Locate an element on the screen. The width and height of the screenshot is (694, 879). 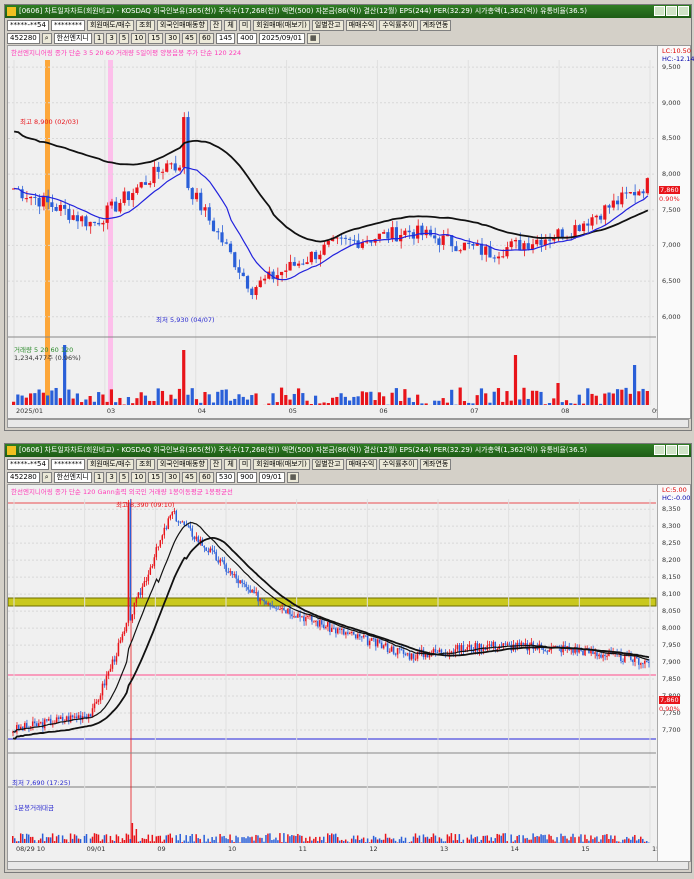
hc-label: HC:-12.14 is located at coordinates (678, 59).